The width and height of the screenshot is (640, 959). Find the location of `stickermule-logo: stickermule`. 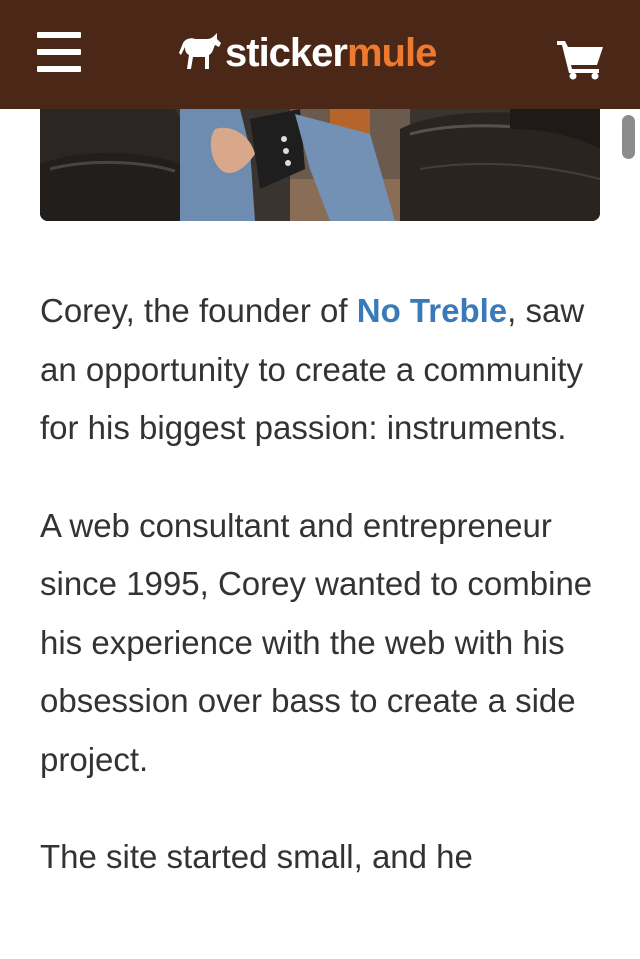

stickermule-logo: stickermule is located at coordinates (308, 53).